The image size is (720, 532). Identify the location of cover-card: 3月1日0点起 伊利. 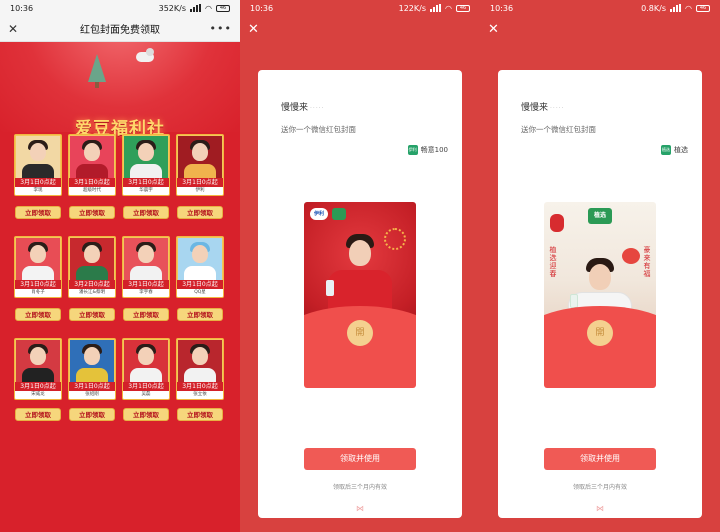
(200, 165).